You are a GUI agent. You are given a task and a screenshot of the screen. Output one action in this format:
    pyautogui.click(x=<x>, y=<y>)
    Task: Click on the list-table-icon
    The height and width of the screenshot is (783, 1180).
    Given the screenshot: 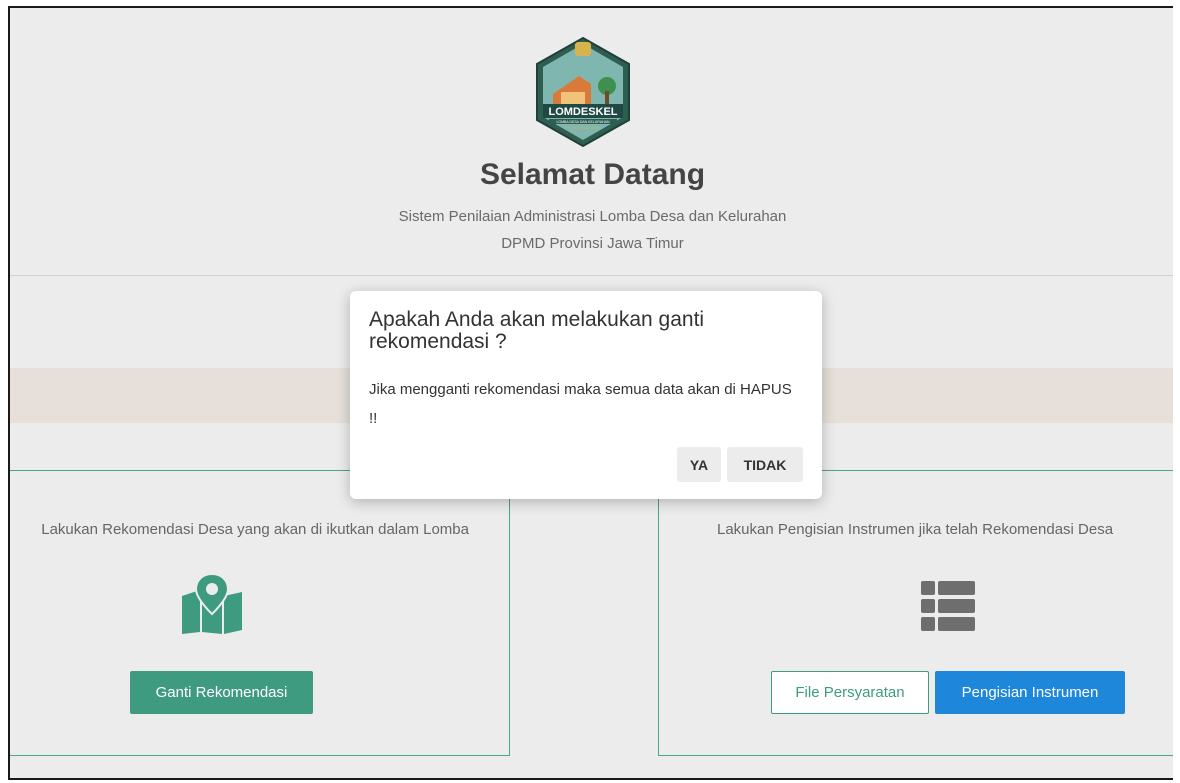 What is the action you would take?
    pyautogui.click(x=948, y=606)
    